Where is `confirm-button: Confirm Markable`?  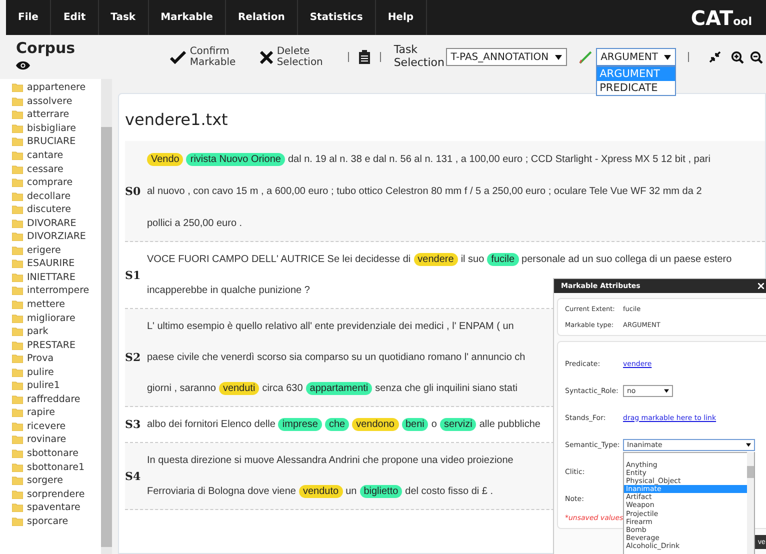 confirm-button: Confirm Markable is located at coordinates (209, 57).